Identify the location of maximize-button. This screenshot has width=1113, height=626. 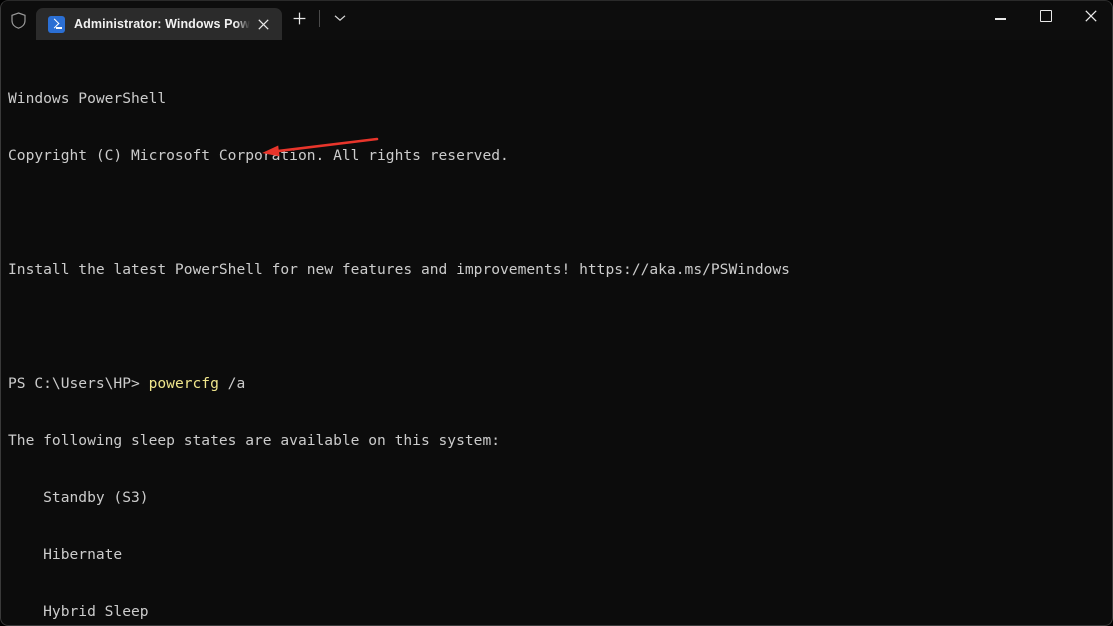
(1045, 16).